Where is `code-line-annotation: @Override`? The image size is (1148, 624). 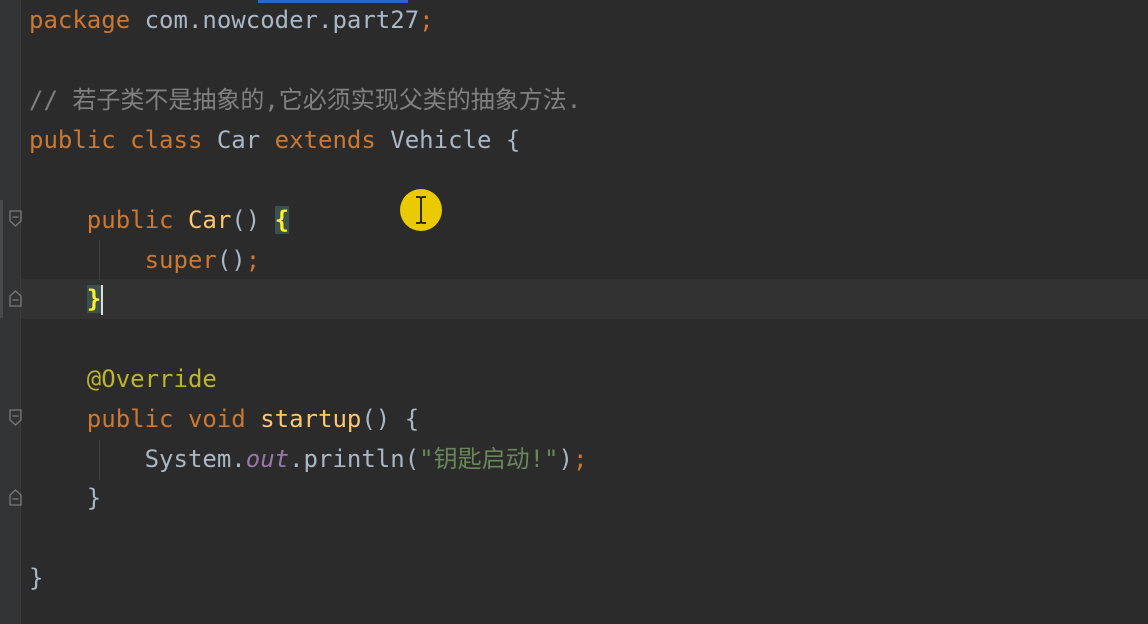 code-line-annotation: @Override is located at coordinates (123, 379).